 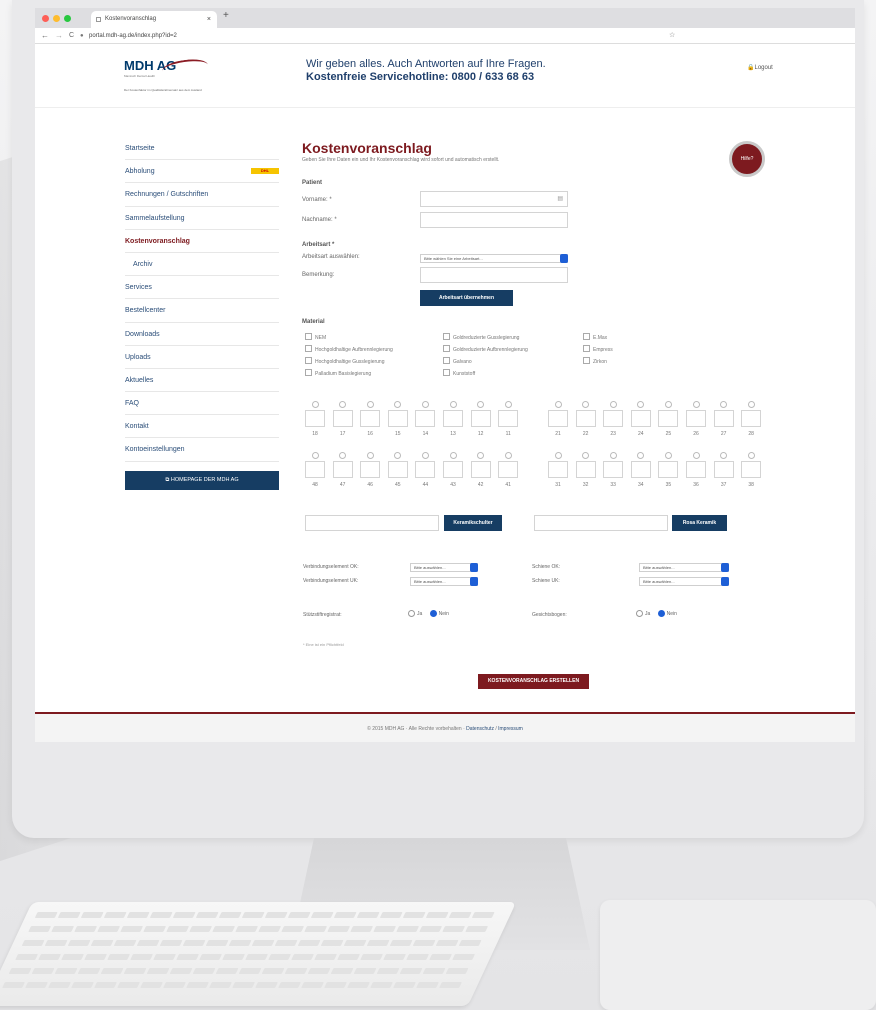 What do you see at coordinates (315, 337) in the screenshot?
I see `material-checkbox-nem: NEM` at bounding box center [315, 337].